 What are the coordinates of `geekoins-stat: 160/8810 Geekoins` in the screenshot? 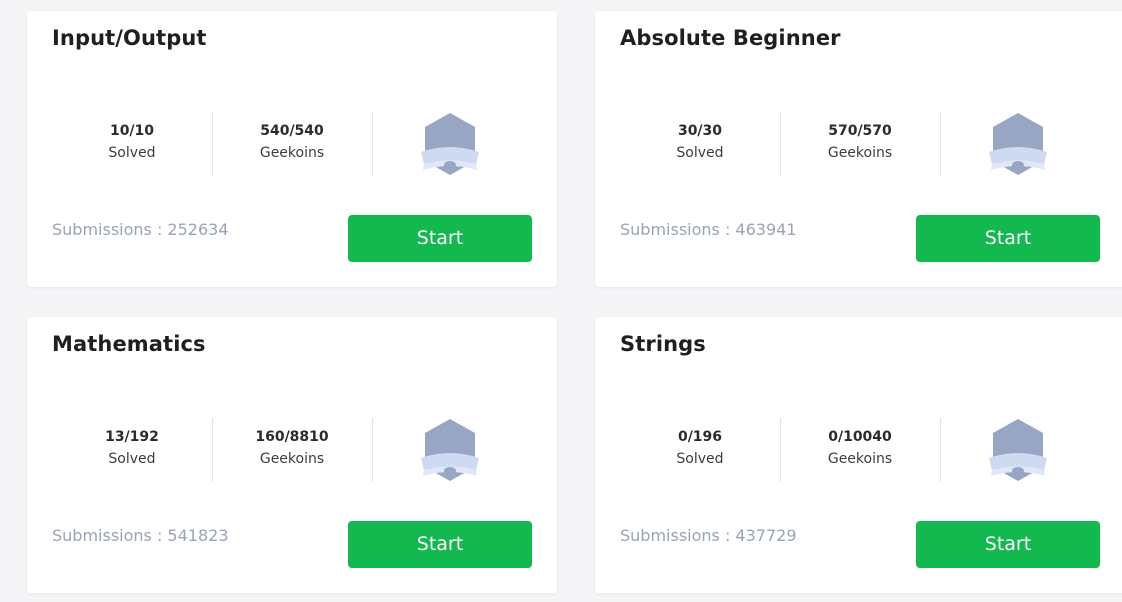 It's located at (292, 450).